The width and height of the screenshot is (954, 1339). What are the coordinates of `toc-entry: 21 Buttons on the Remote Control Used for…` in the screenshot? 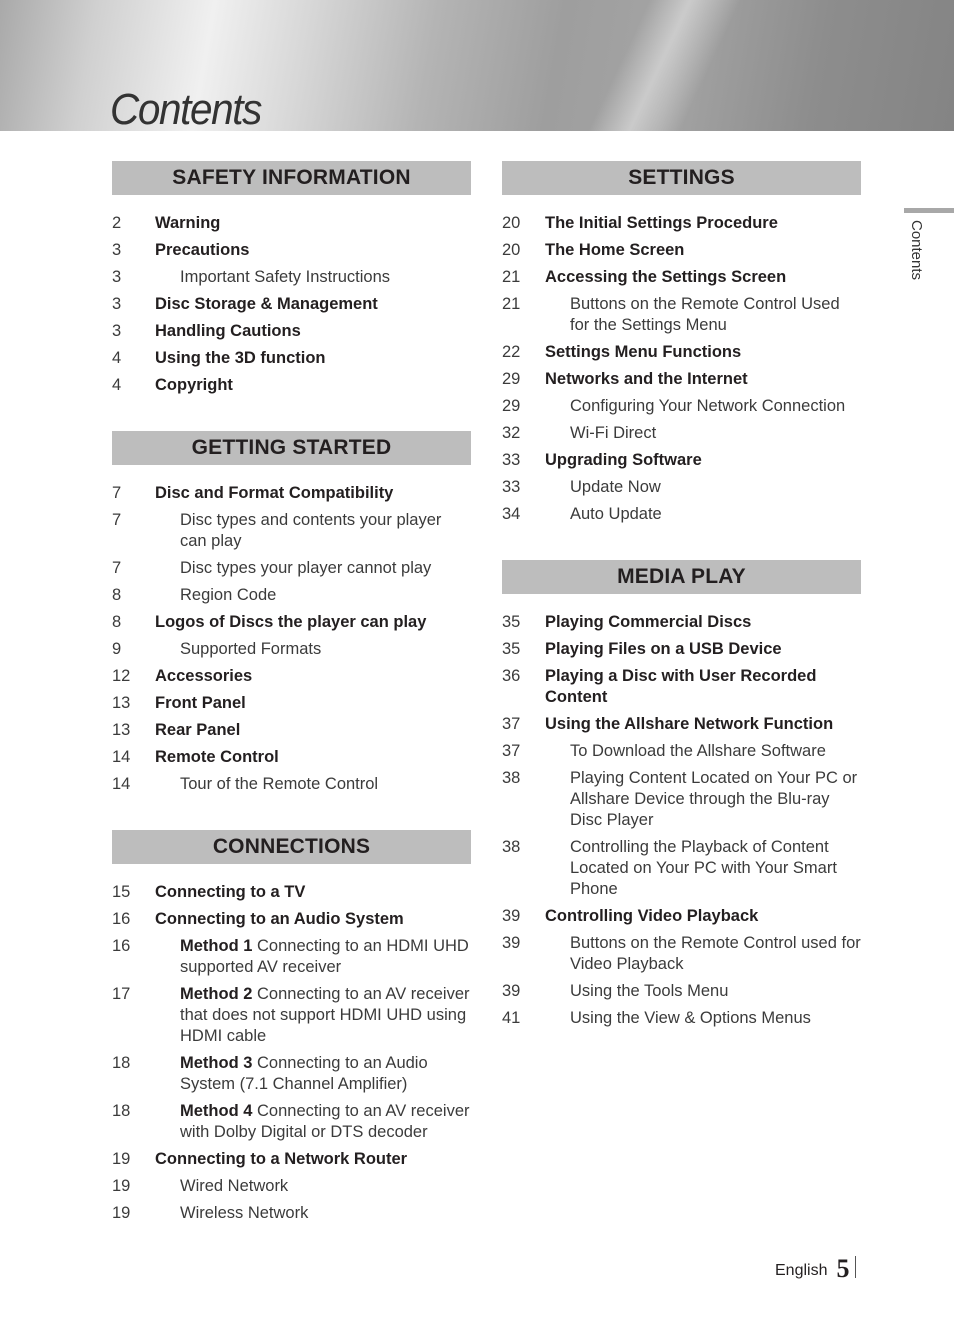 It's located at (681, 315).